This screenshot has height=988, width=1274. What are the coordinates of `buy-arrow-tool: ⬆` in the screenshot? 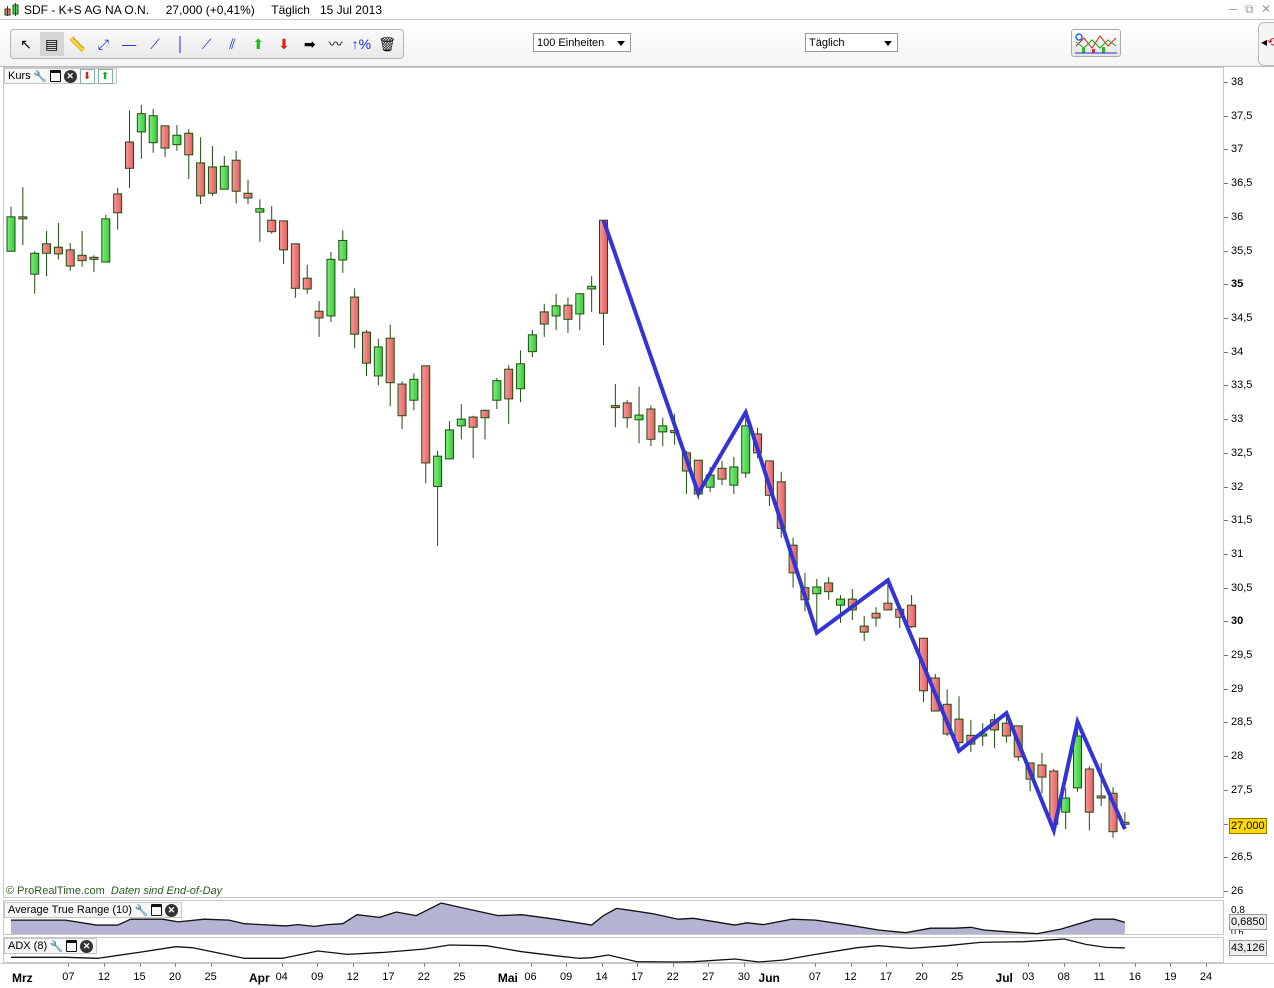 It's located at (258, 44).